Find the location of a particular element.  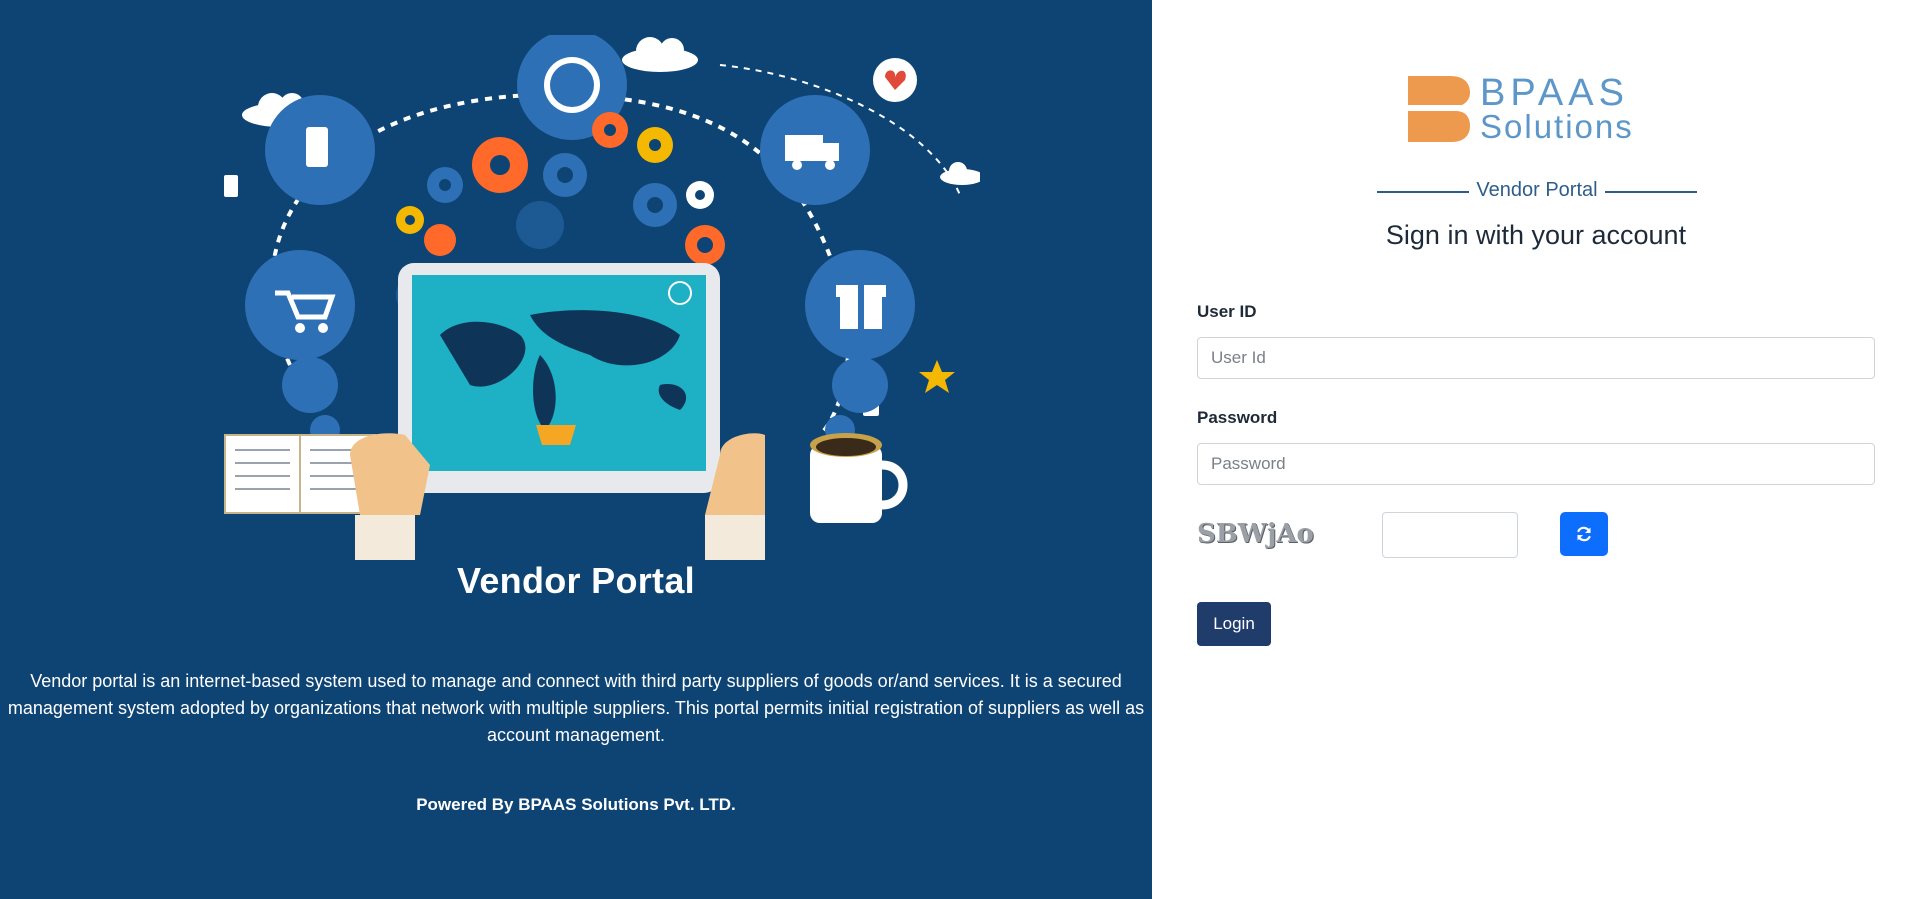

vendor-portal-label: Vendor Portal is located at coordinates (1537, 190).